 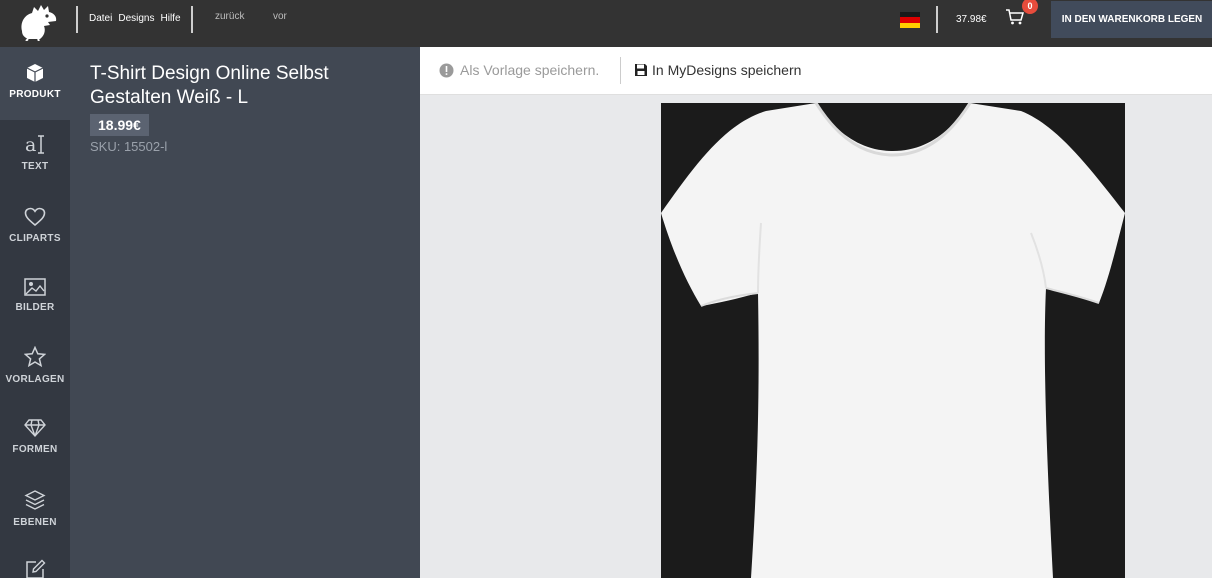 I want to click on cart-count-badge: 0, so click(x=1030, y=7).